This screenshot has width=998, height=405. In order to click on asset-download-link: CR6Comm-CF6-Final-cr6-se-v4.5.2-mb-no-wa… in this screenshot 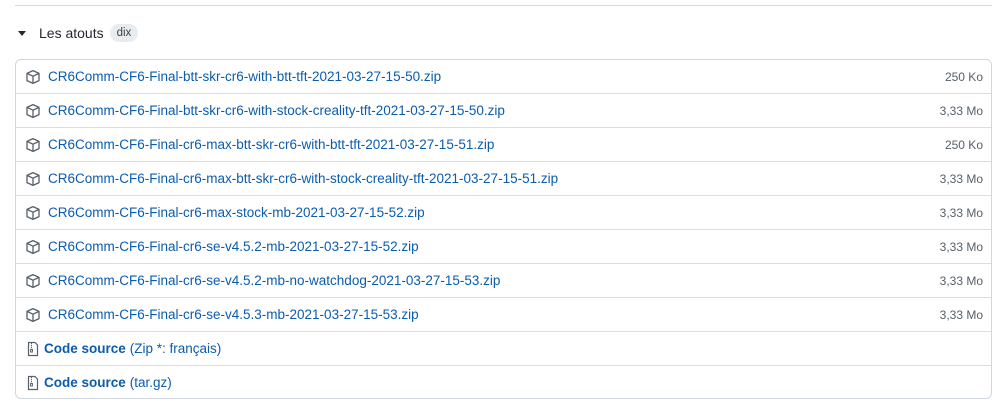, I will do `click(274, 280)`.